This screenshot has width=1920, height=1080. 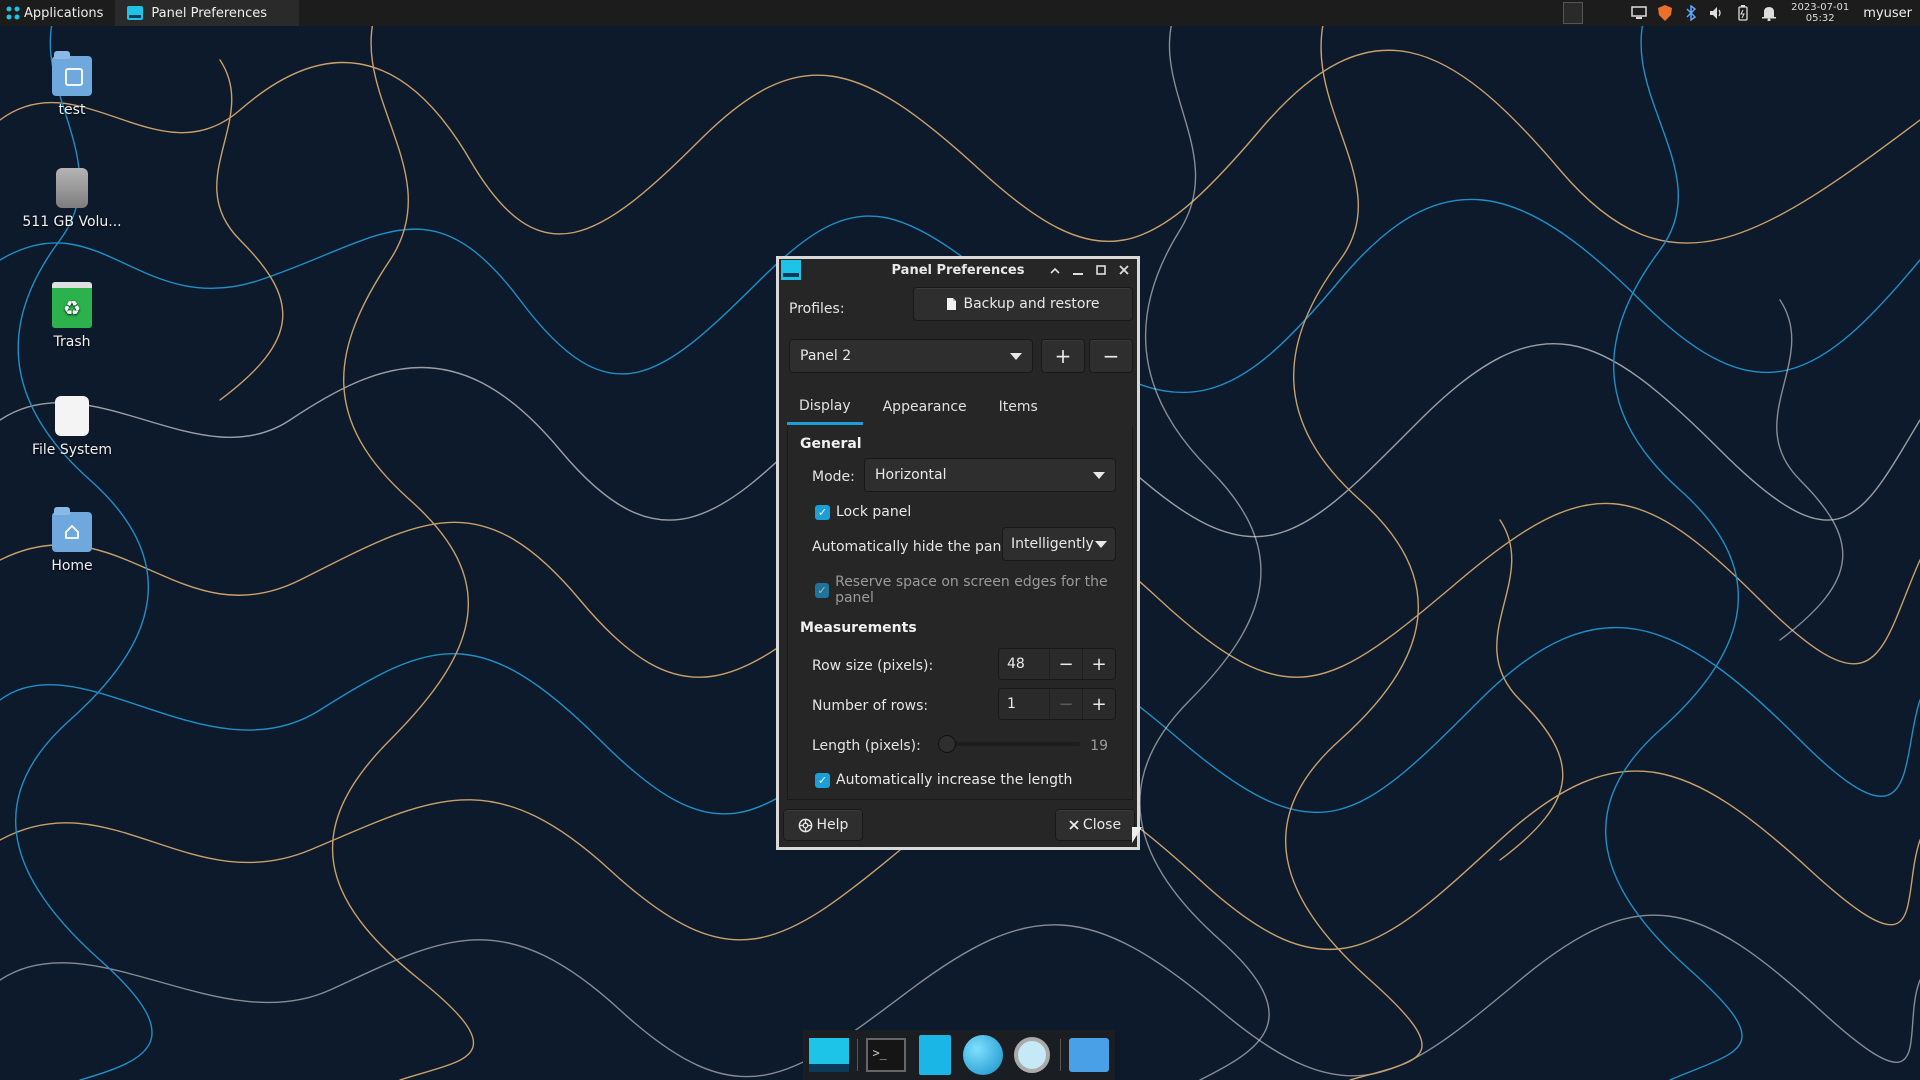 I want to click on text-editor-icon, so click(x=934, y=1055).